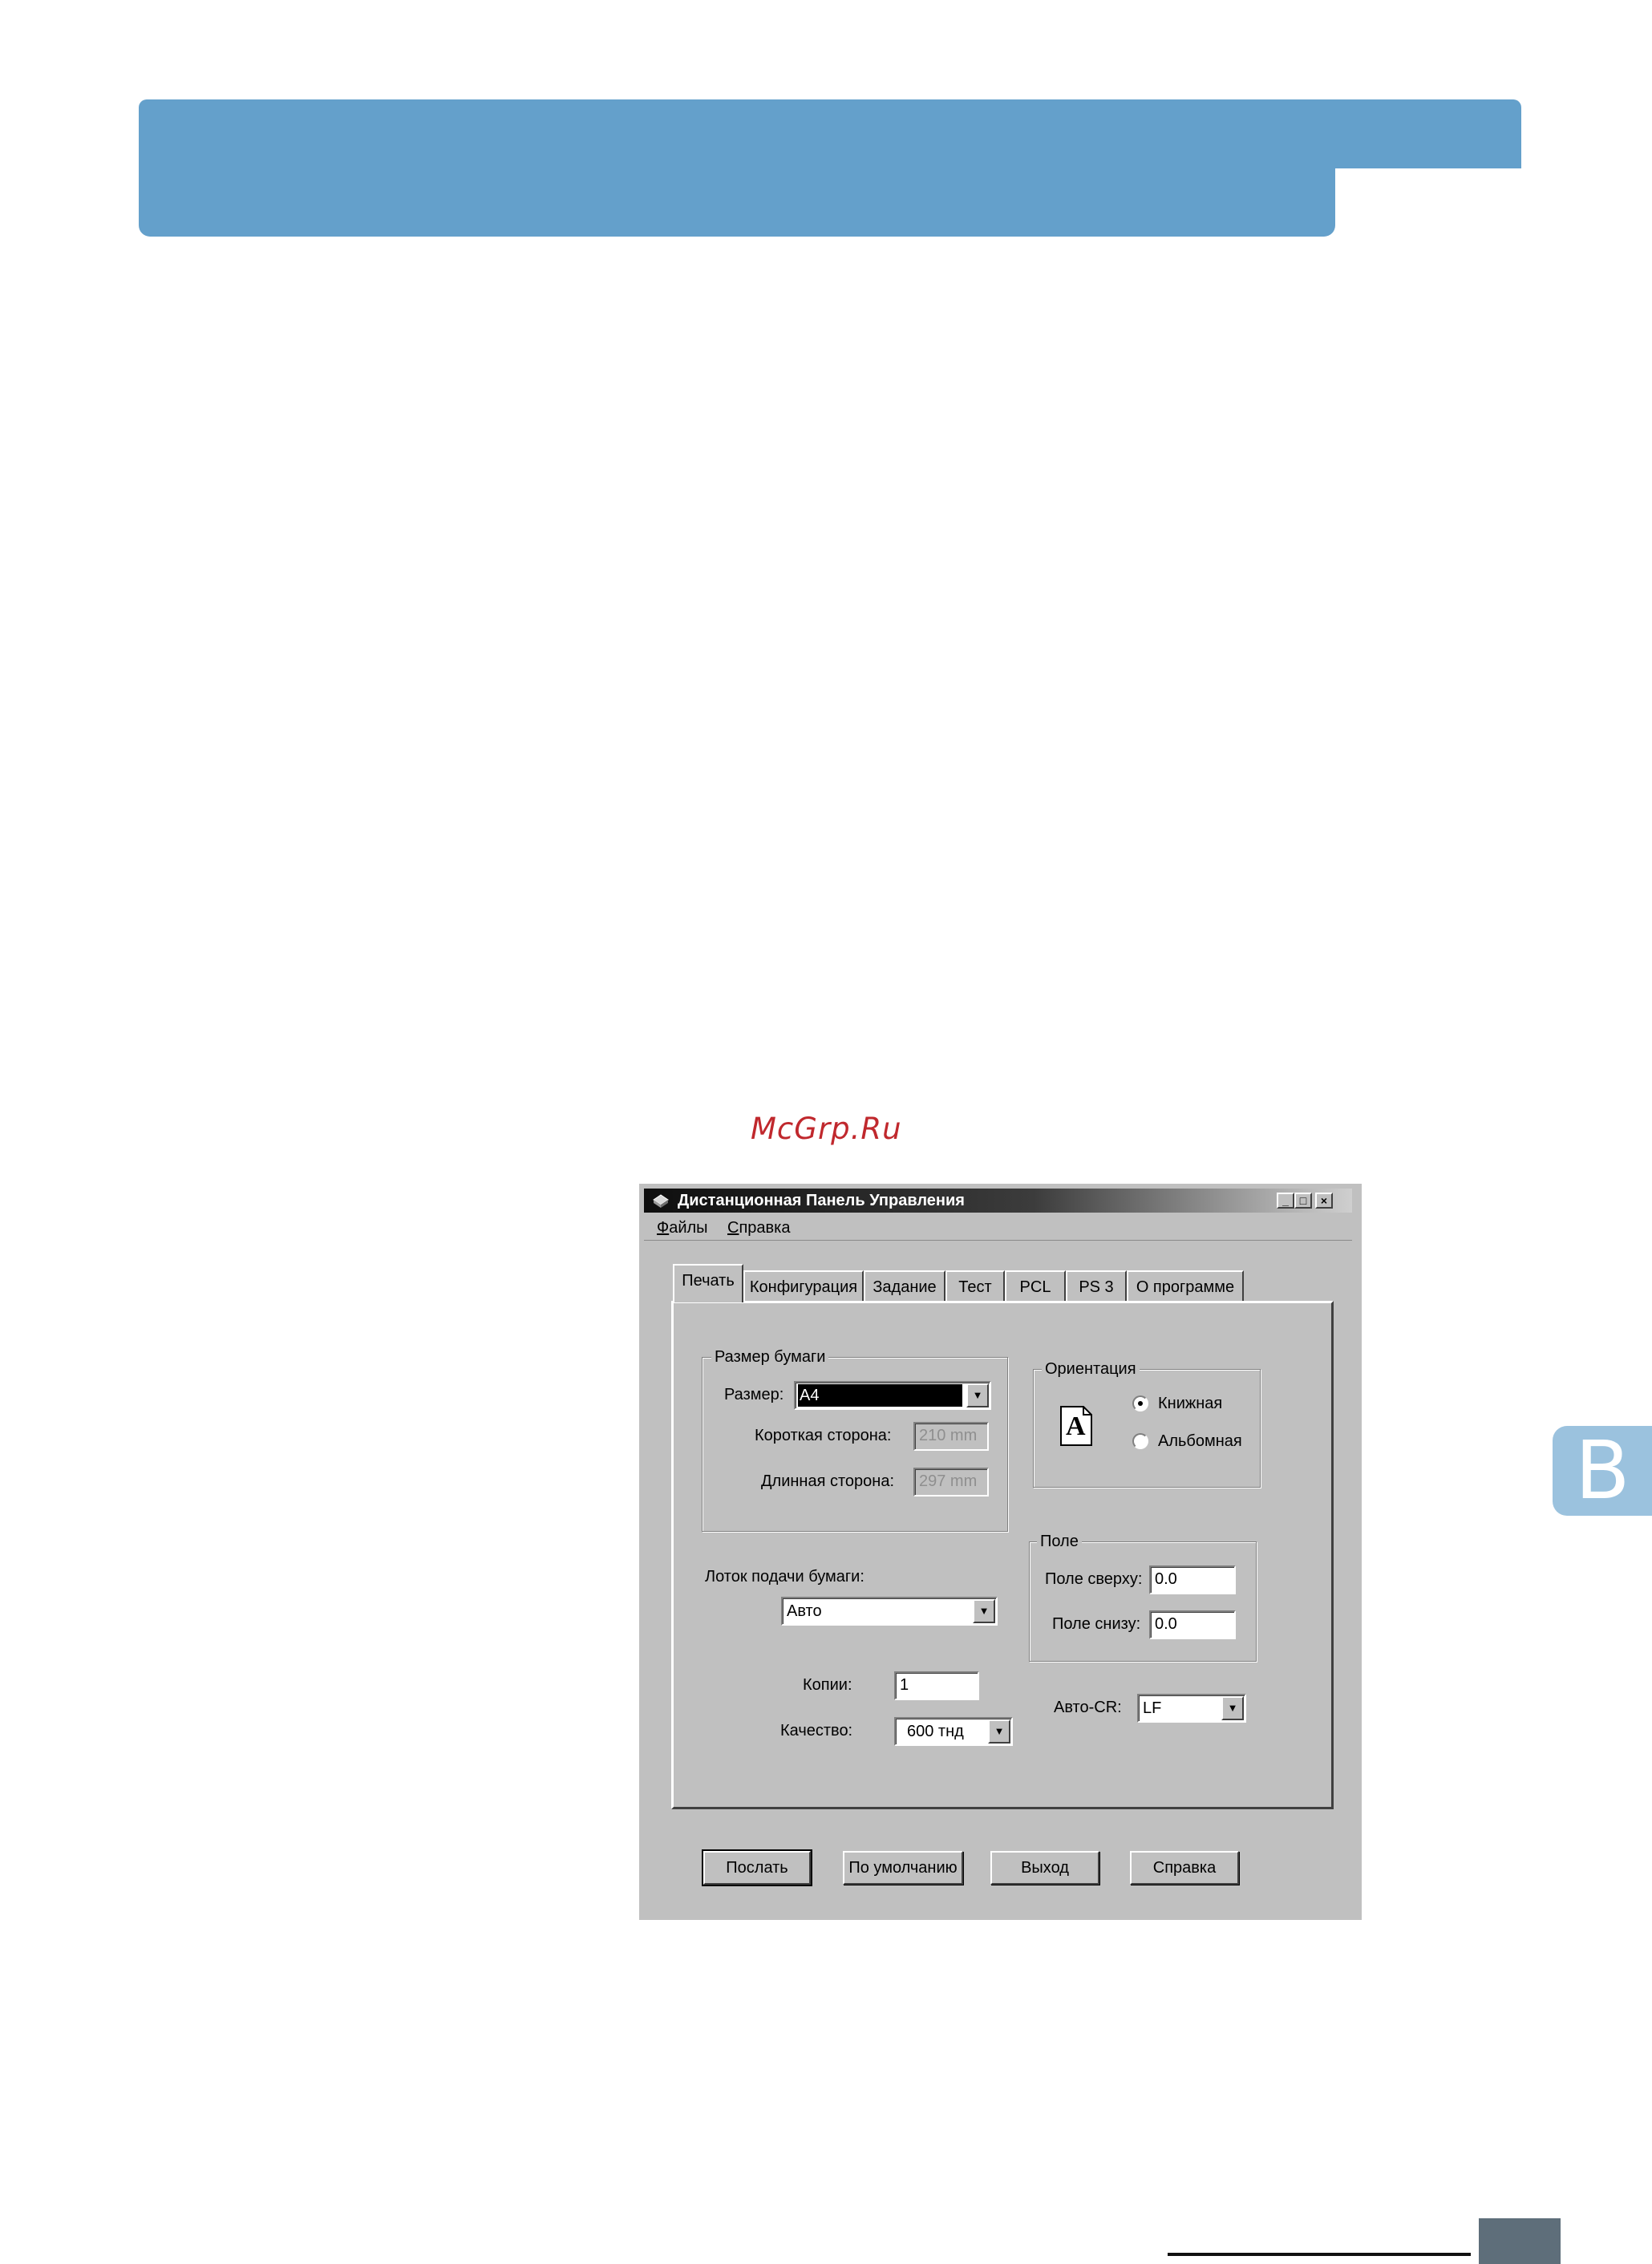 This screenshot has height=2264, width=1652. What do you see at coordinates (708, 1283) in the screenshot?
I see `tab-print: Печать` at bounding box center [708, 1283].